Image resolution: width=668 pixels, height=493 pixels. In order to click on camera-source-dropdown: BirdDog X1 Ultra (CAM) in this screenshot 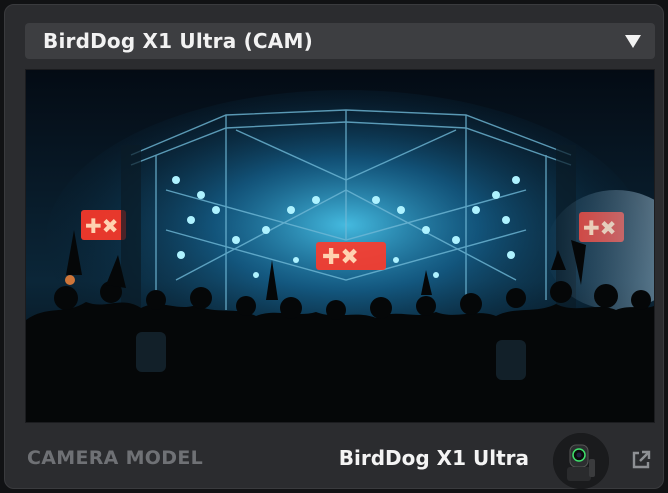, I will do `click(340, 41)`.